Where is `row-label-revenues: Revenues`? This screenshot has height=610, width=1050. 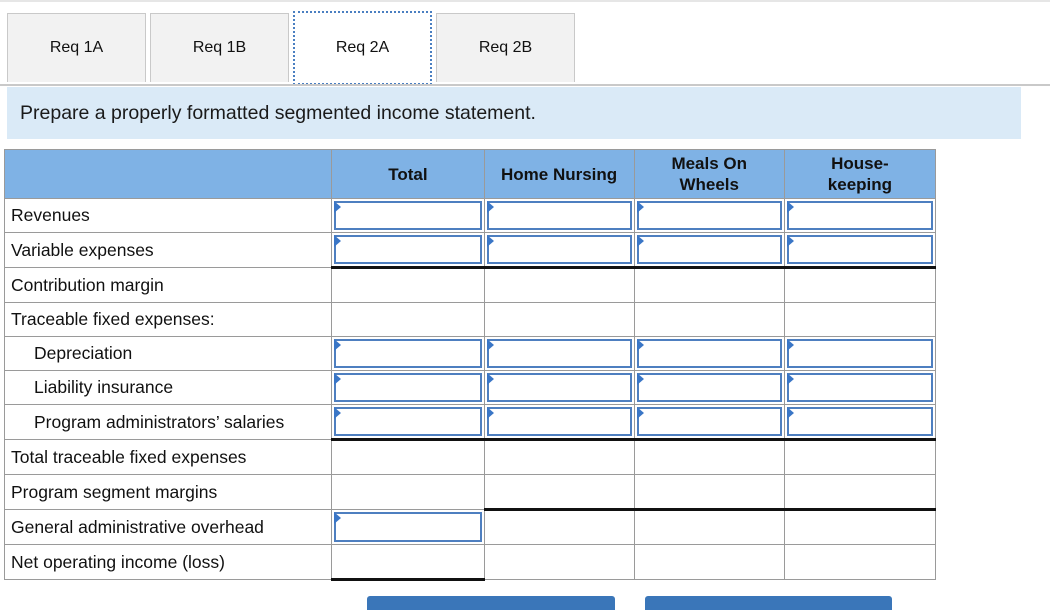
row-label-revenues: Revenues is located at coordinates (168, 215).